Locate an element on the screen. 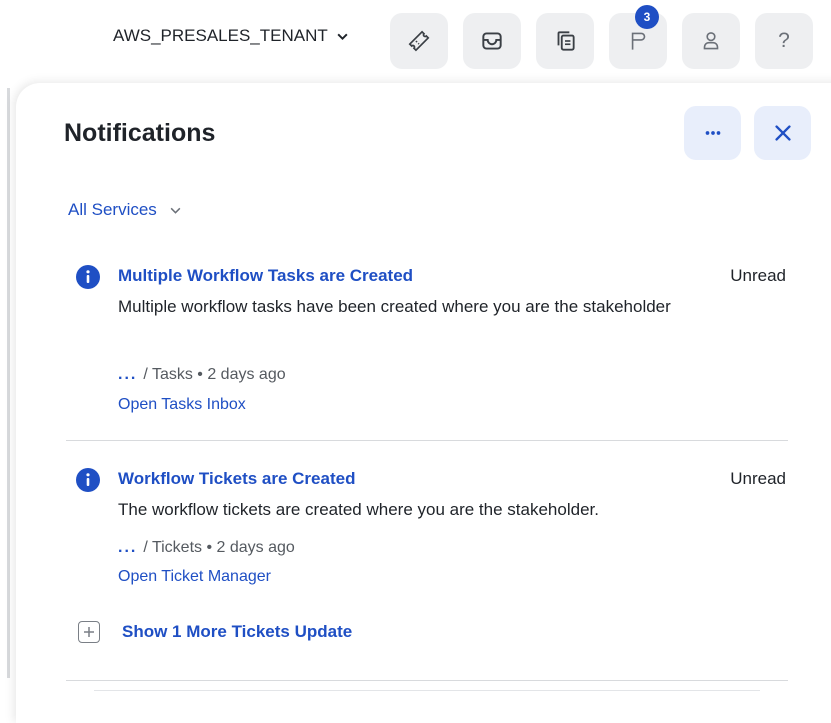 This screenshot has height=723, width=831. inbox-icon is located at coordinates (492, 41).